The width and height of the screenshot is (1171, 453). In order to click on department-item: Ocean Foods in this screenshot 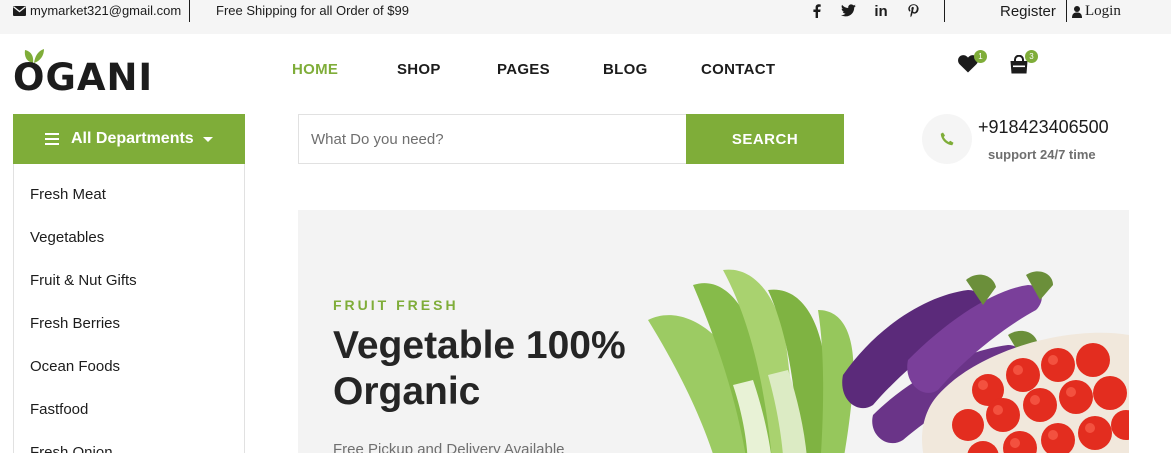, I will do `click(75, 366)`.